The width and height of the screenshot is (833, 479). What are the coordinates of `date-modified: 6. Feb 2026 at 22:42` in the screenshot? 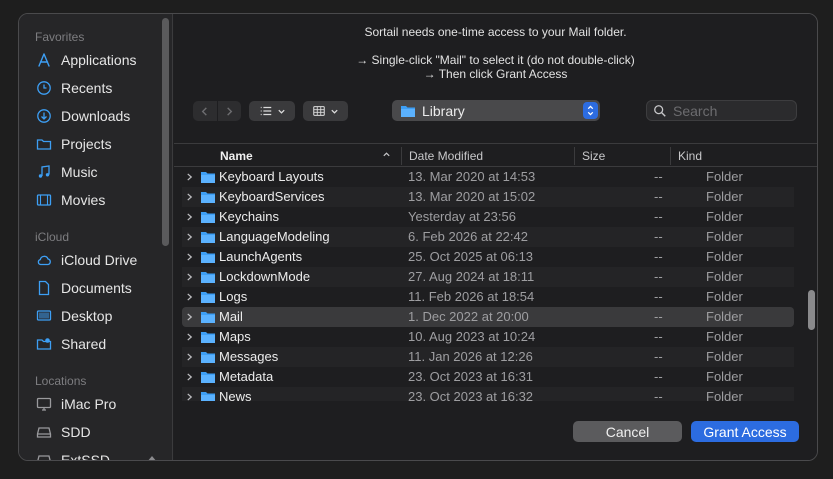 It's located at (468, 236).